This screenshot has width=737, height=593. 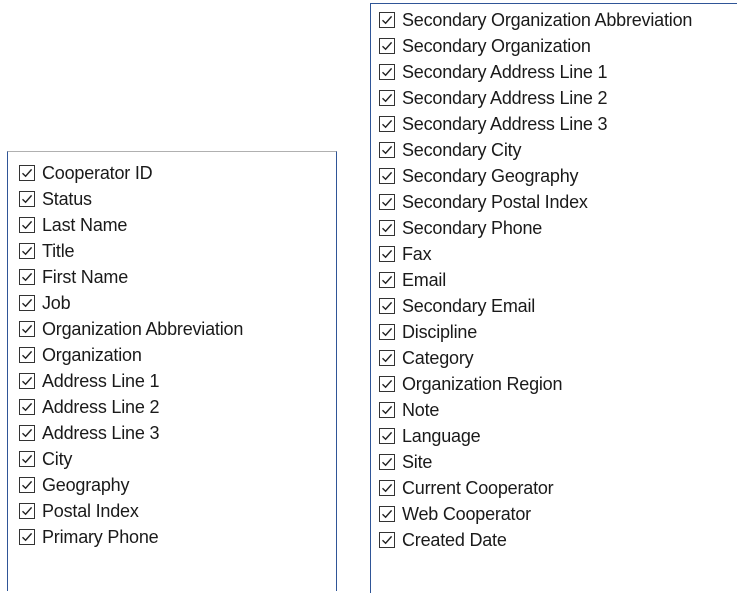 What do you see at coordinates (172, 303) in the screenshot?
I see `checklist-item-job: Job` at bounding box center [172, 303].